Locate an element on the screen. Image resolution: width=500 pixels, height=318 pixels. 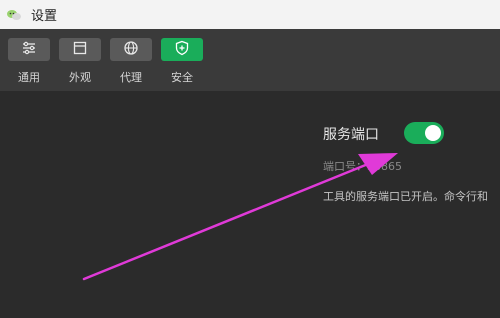
sliders-icon is located at coordinates (29, 49).